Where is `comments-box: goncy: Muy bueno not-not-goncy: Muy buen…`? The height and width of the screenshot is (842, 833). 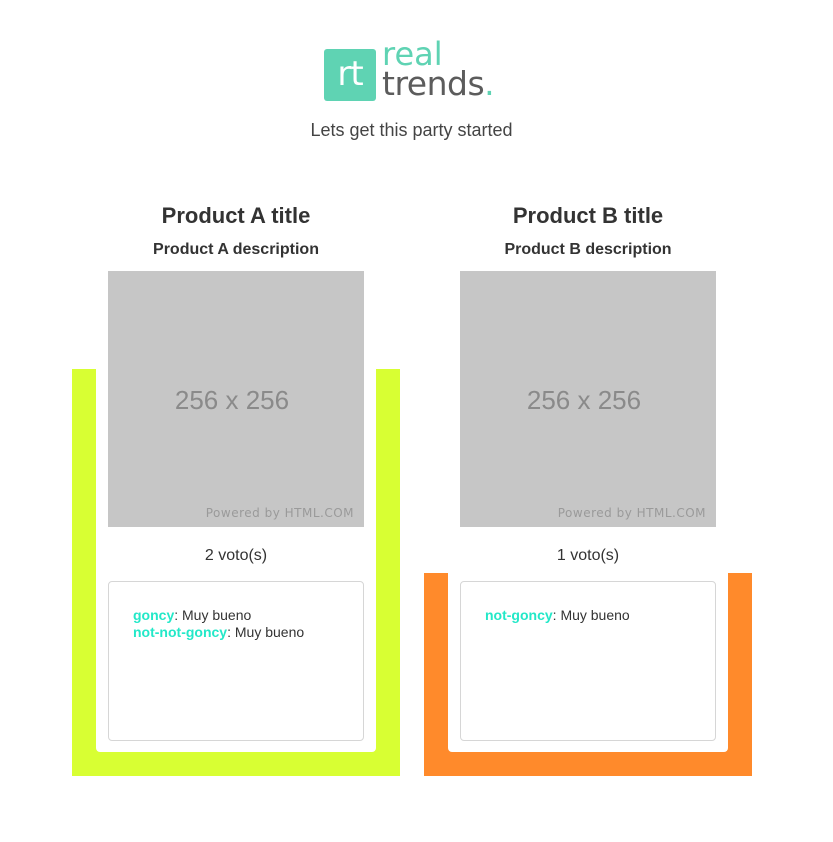
comments-box: goncy: Muy bueno not-not-goncy: Muy buen… is located at coordinates (236, 661).